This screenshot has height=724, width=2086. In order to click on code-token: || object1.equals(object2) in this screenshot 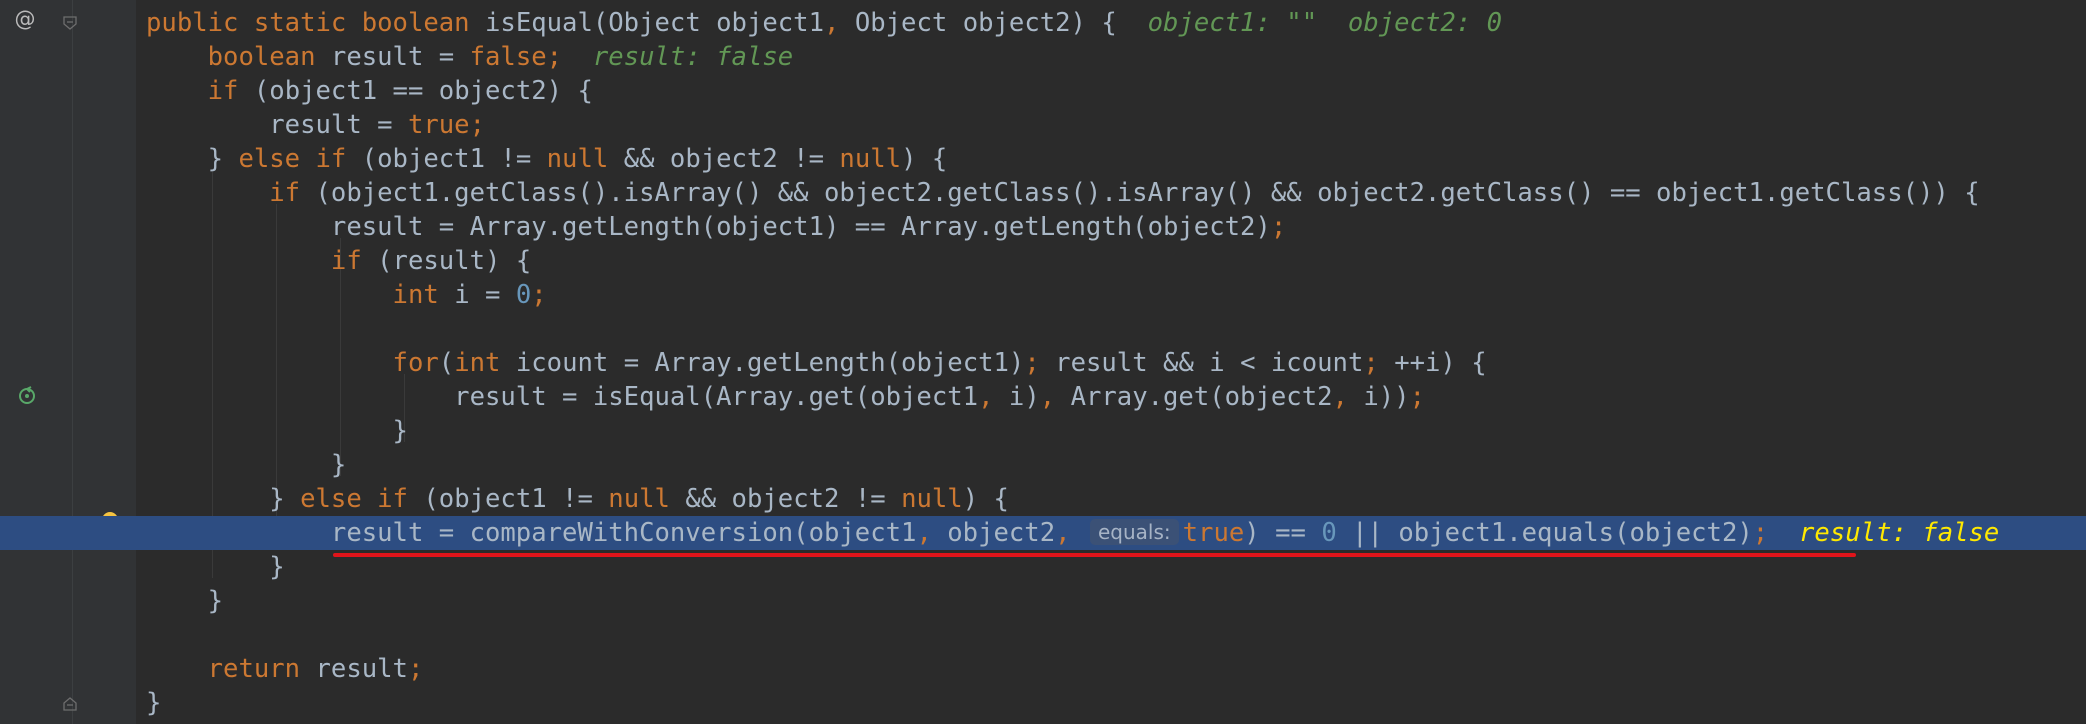, I will do `click(1544, 533)`.